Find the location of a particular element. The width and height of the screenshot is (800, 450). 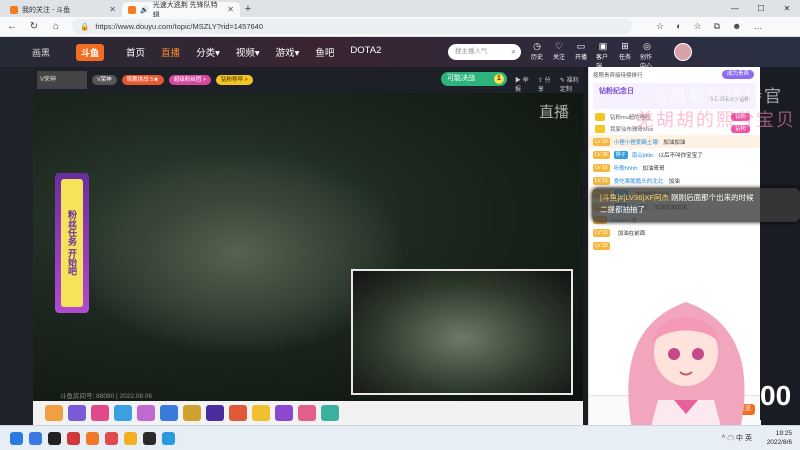

level-badge: LV 28 is located at coordinates (601, 154).